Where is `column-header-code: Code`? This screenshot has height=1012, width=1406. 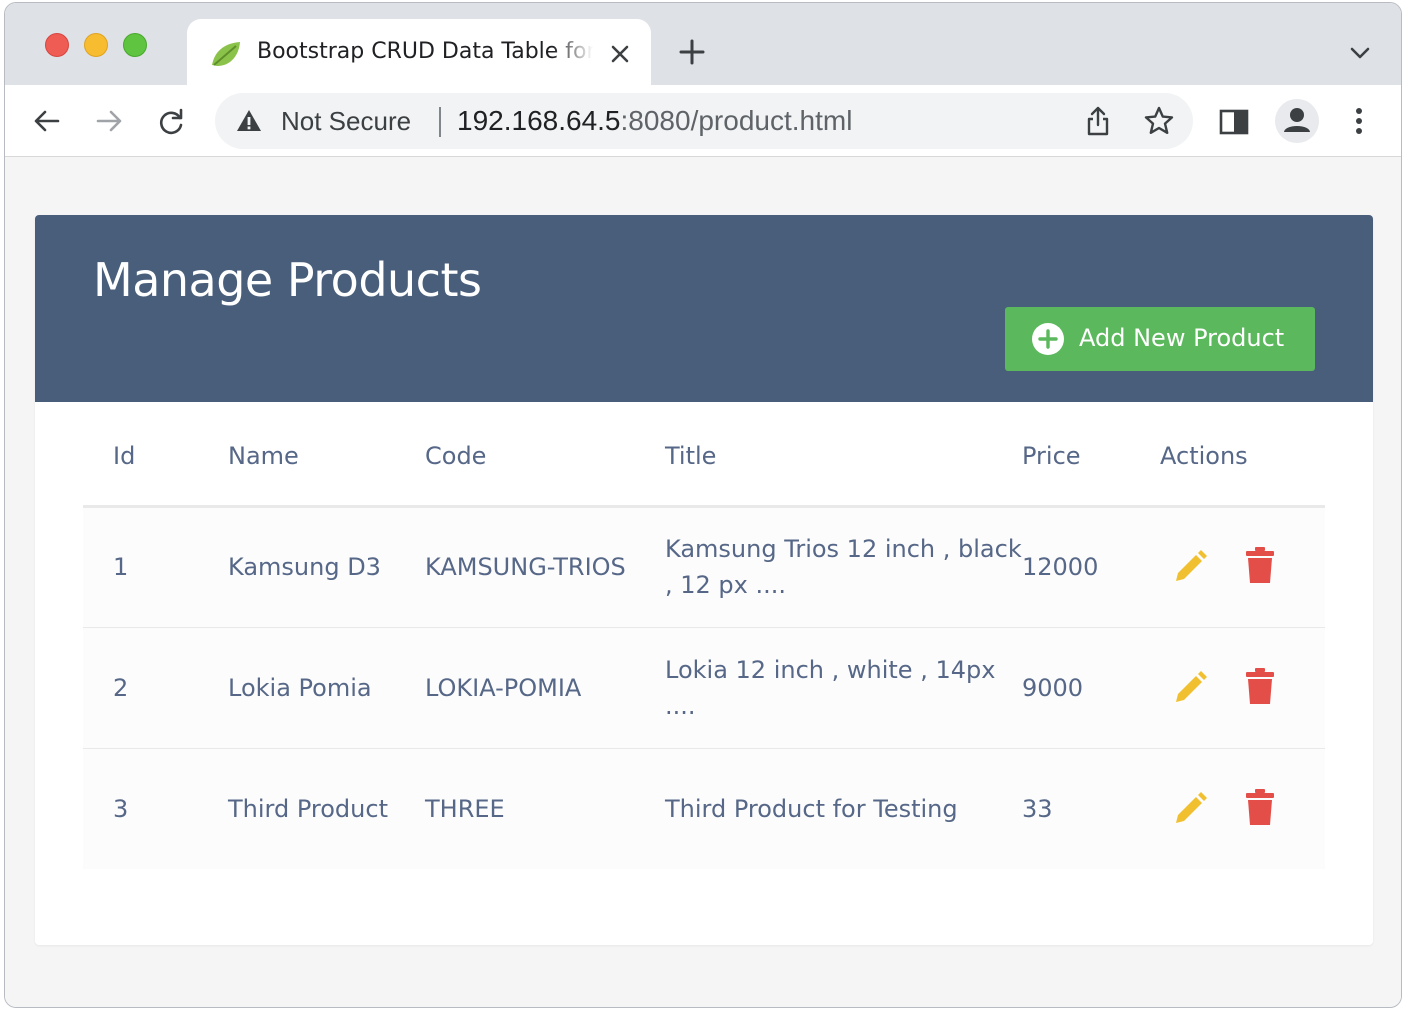 column-header-code: Code is located at coordinates (545, 471).